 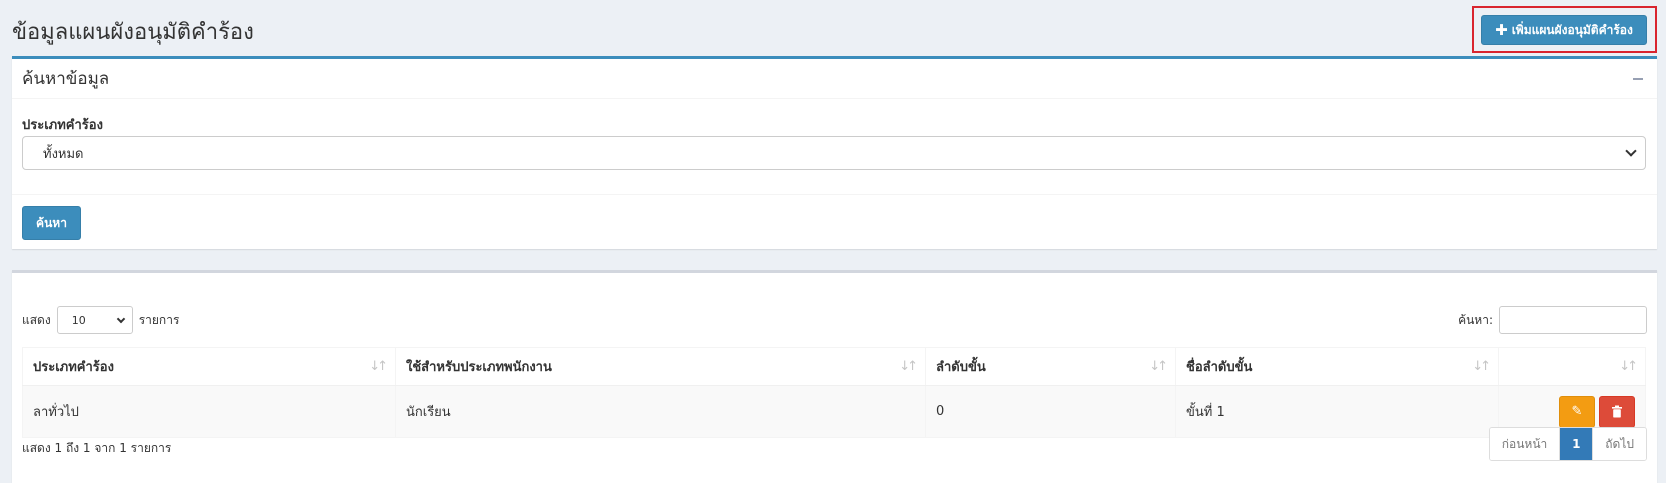 I want to click on search-box-title: ค้นหาข้อมูล, so click(x=66, y=79).